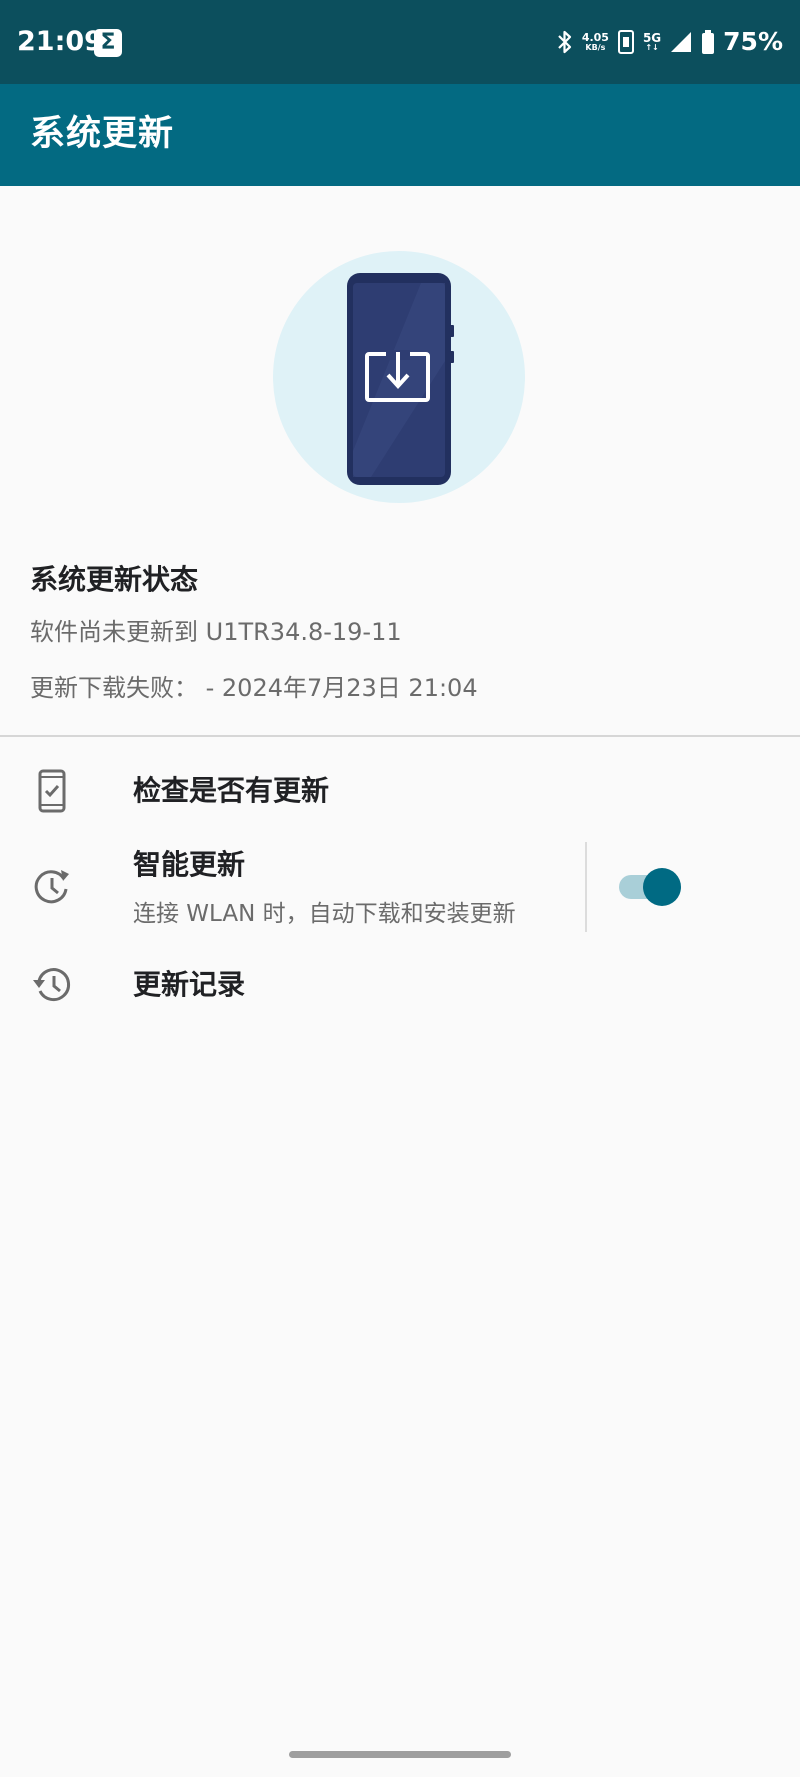  I want to click on update-status-version: 软件尚未更新到 U1TR34.8-19-11, so click(216, 632).